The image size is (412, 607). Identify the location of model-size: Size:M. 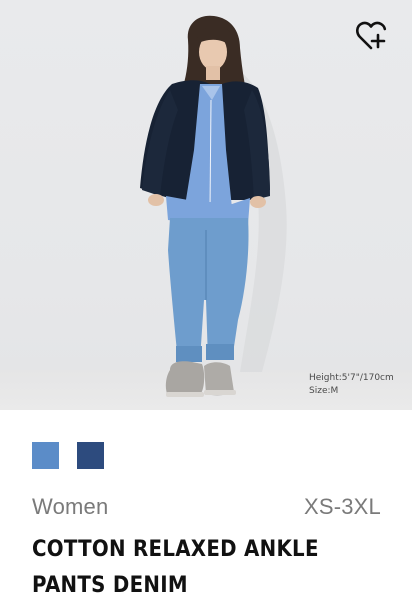
(324, 391).